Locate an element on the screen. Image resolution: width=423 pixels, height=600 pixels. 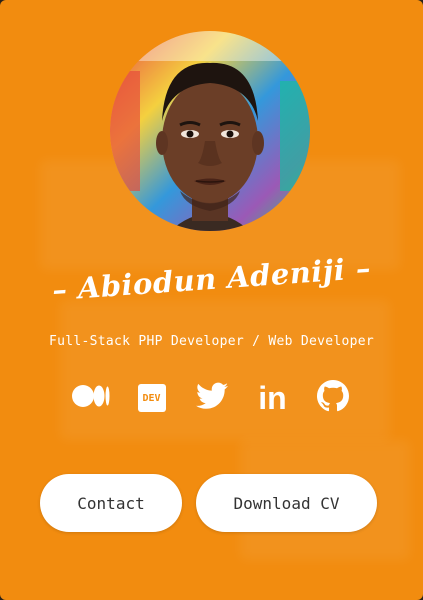
medium-link is located at coordinates (91, 398).